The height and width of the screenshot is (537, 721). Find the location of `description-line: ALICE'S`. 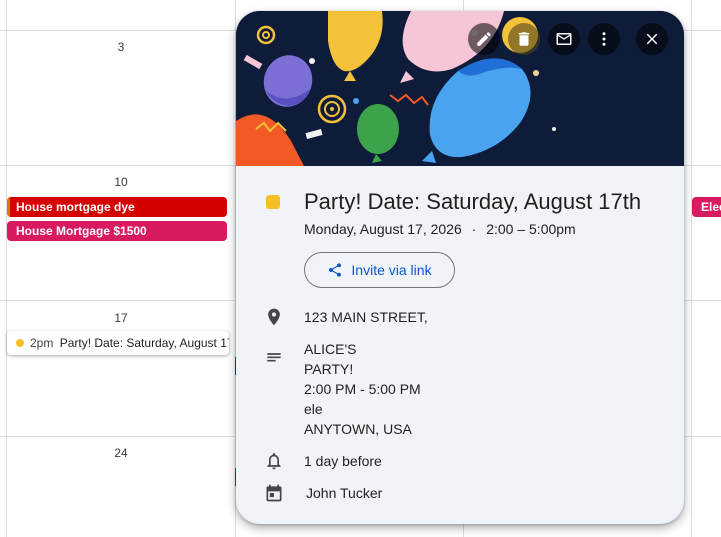

description-line: ALICE'S is located at coordinates (330, 349).